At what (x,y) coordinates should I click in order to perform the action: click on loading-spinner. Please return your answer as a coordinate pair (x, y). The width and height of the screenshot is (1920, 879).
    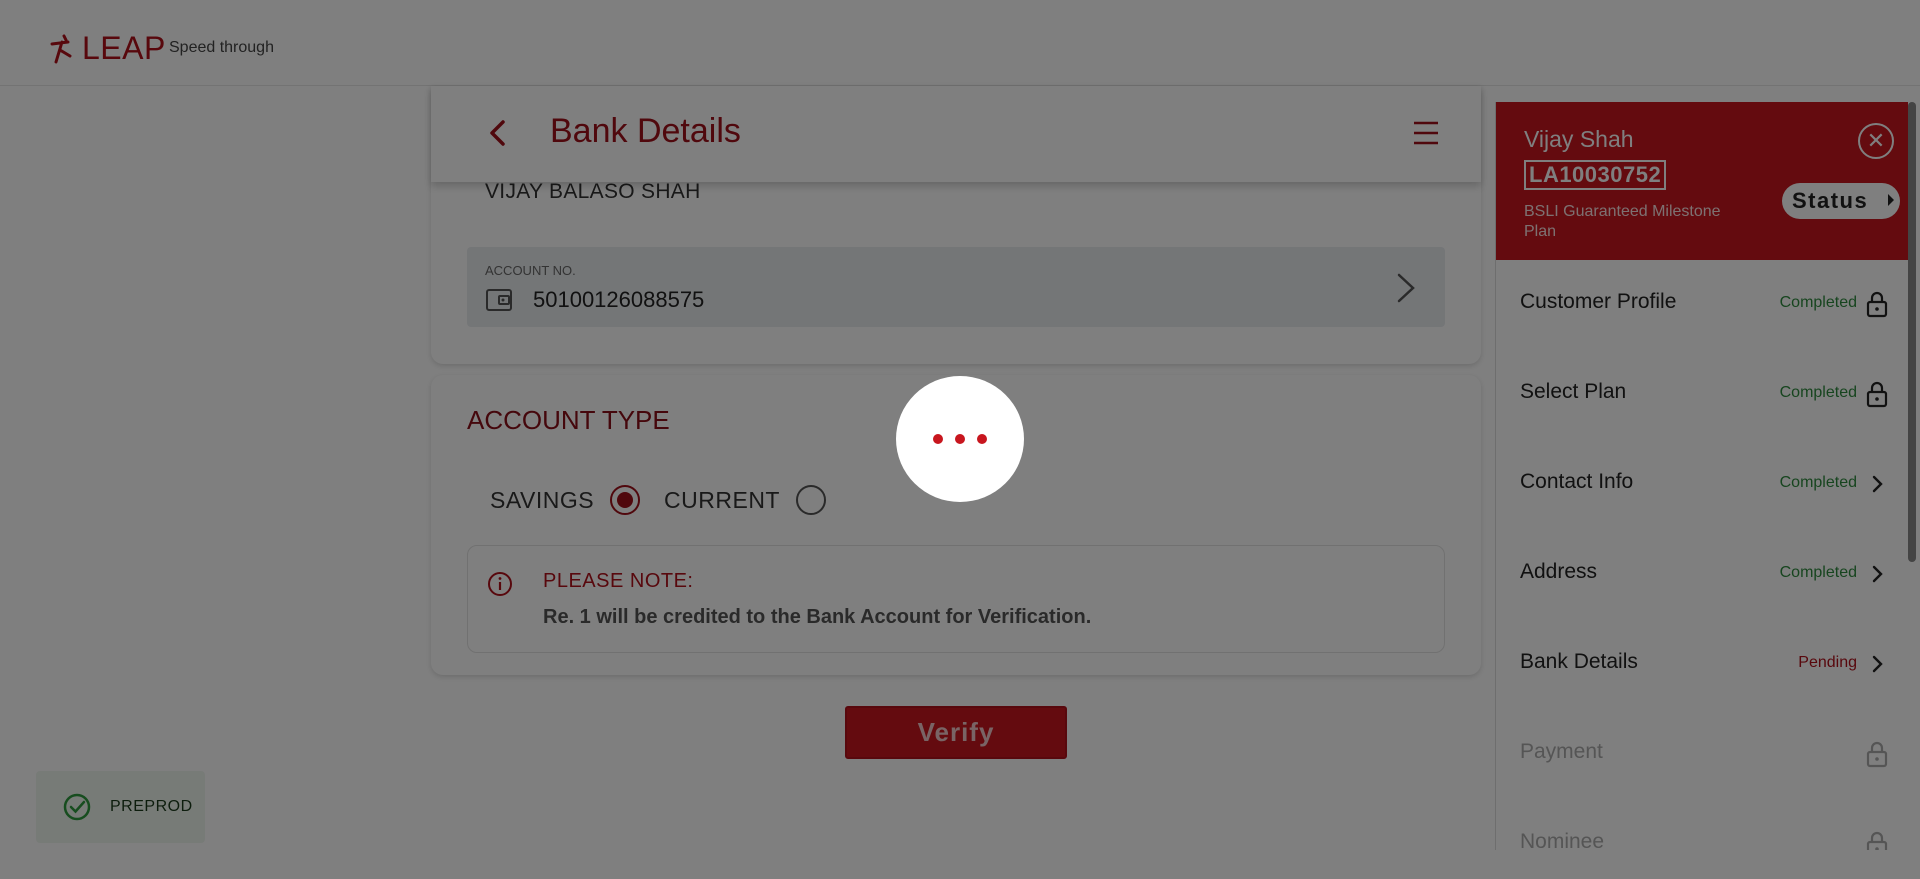
    Looking at the image, I should click on (960, 439).